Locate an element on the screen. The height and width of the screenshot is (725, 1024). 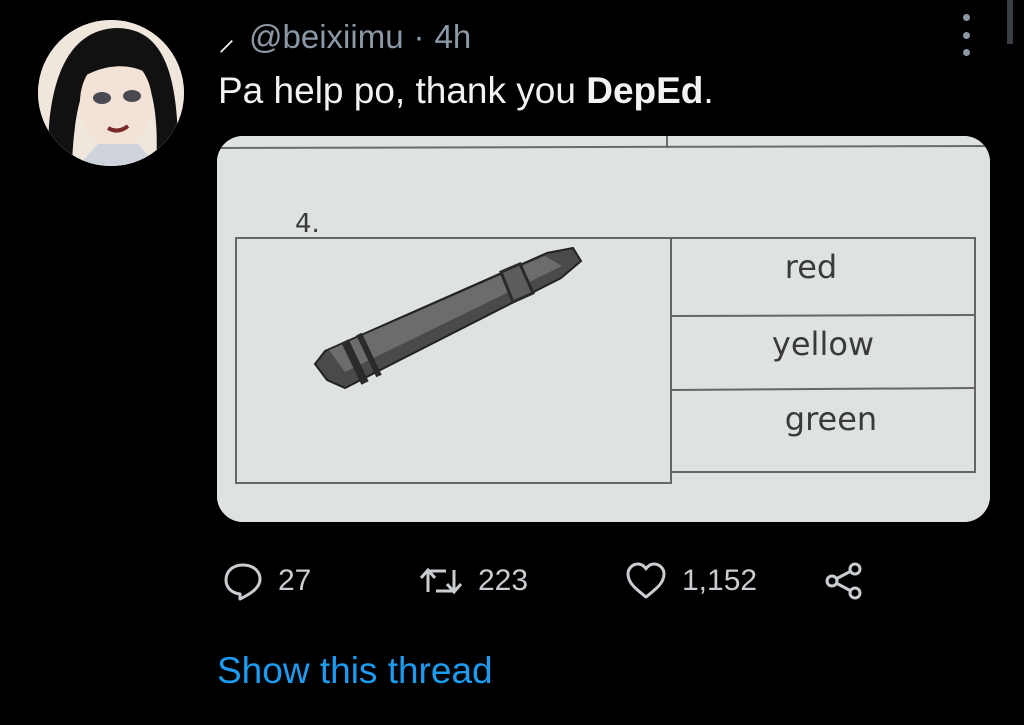
worksheet-item-number: 4. is located at coordinates (307, 224).